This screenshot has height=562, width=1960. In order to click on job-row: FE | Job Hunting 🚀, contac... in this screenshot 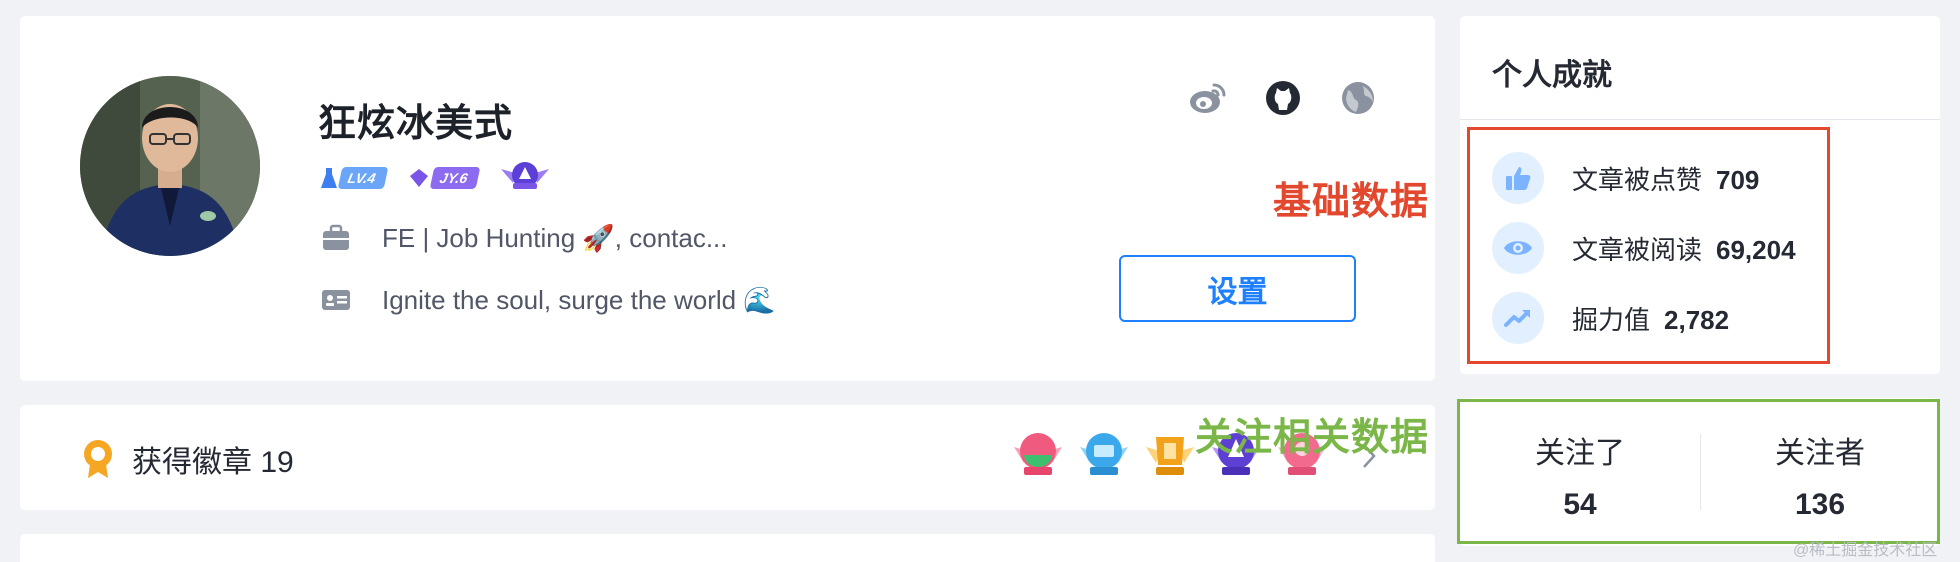, I will do `click(524, 238)`.